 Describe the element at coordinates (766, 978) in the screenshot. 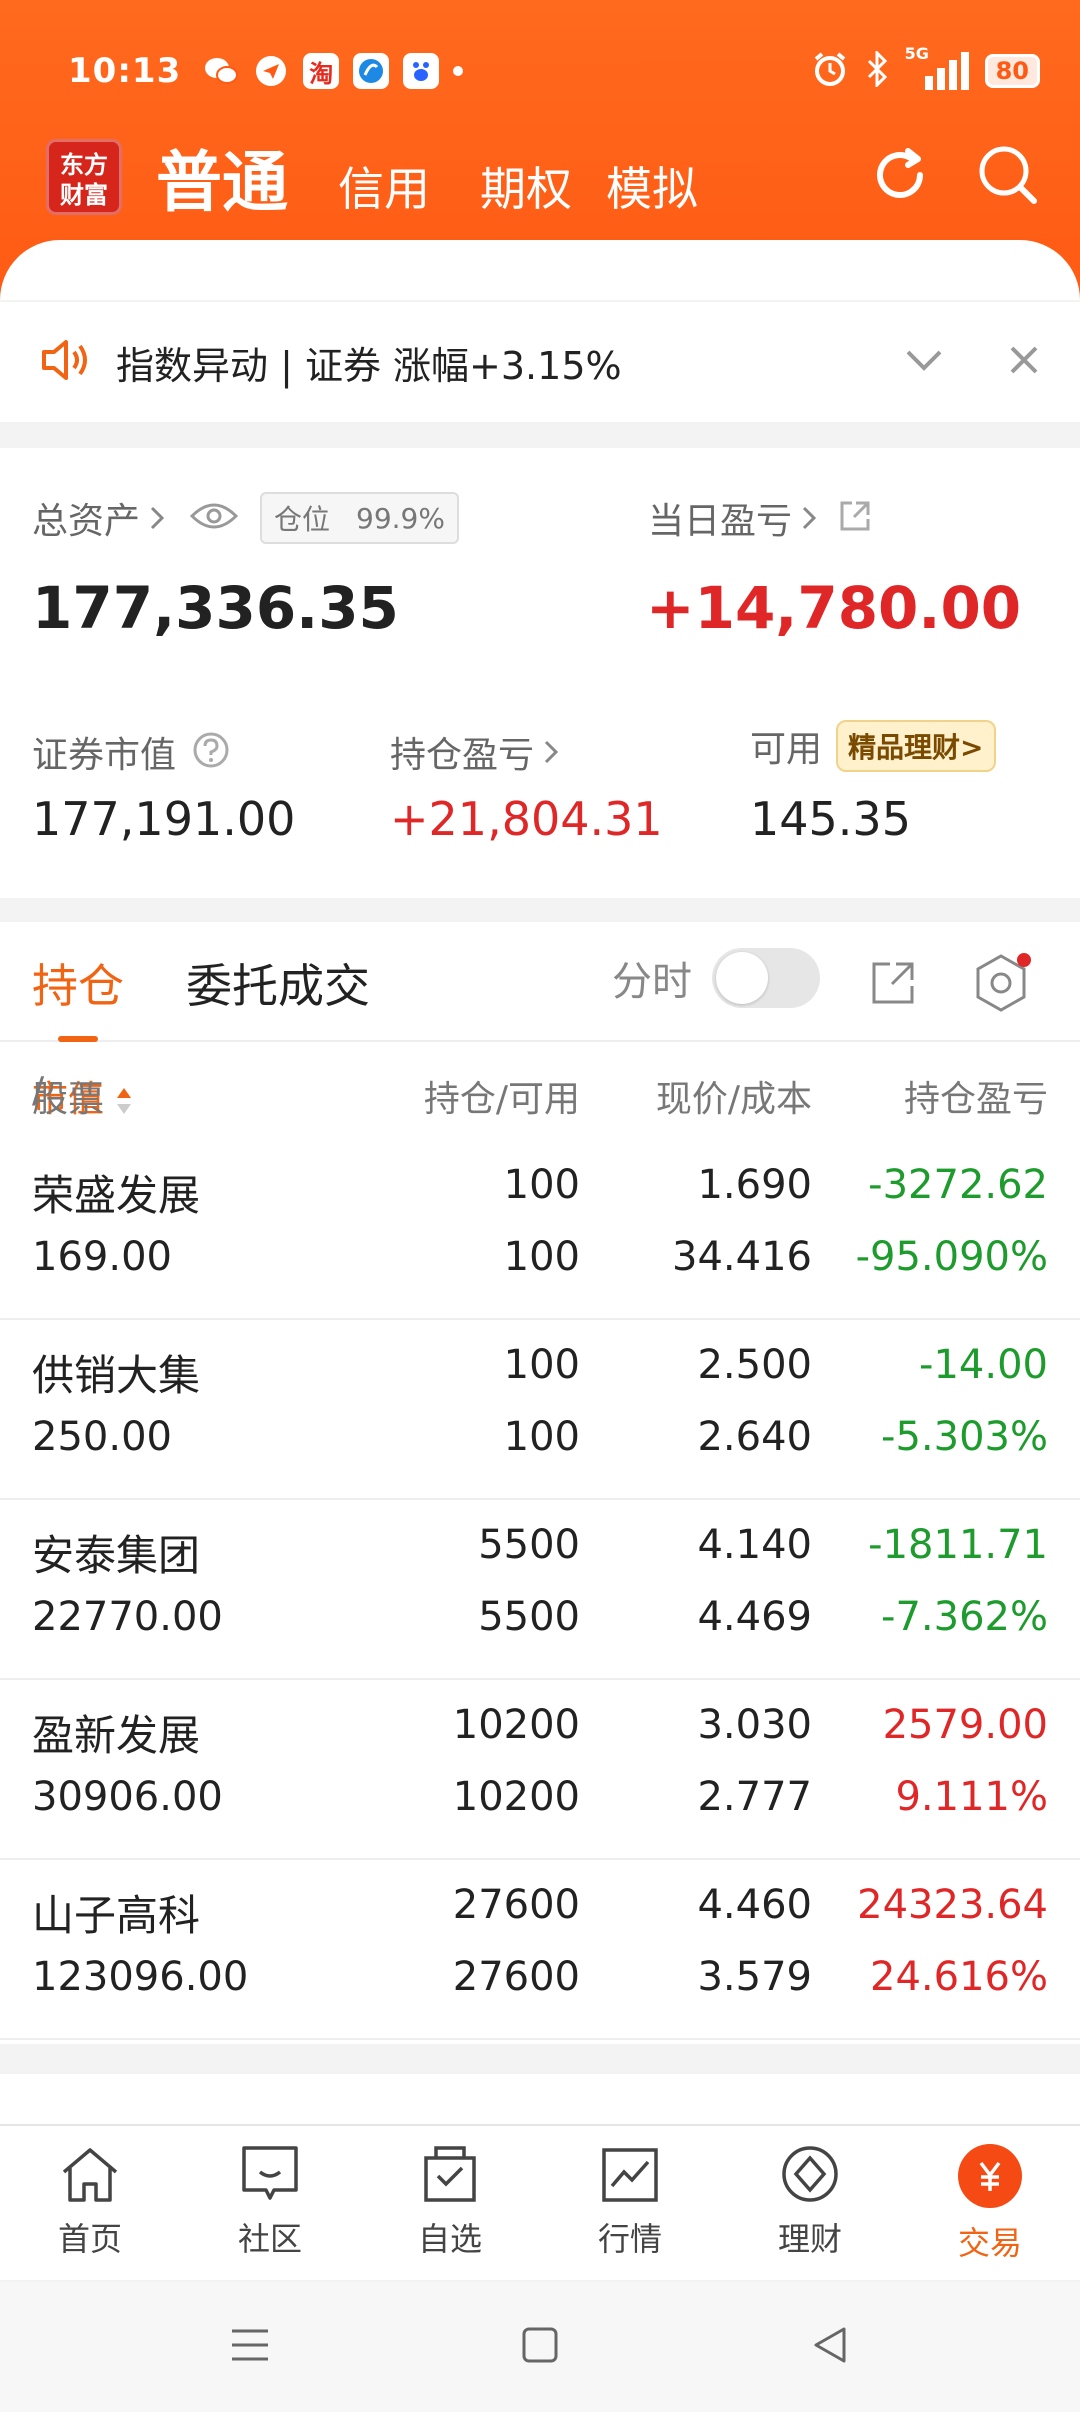

I see `intraday-toggle` at that location.